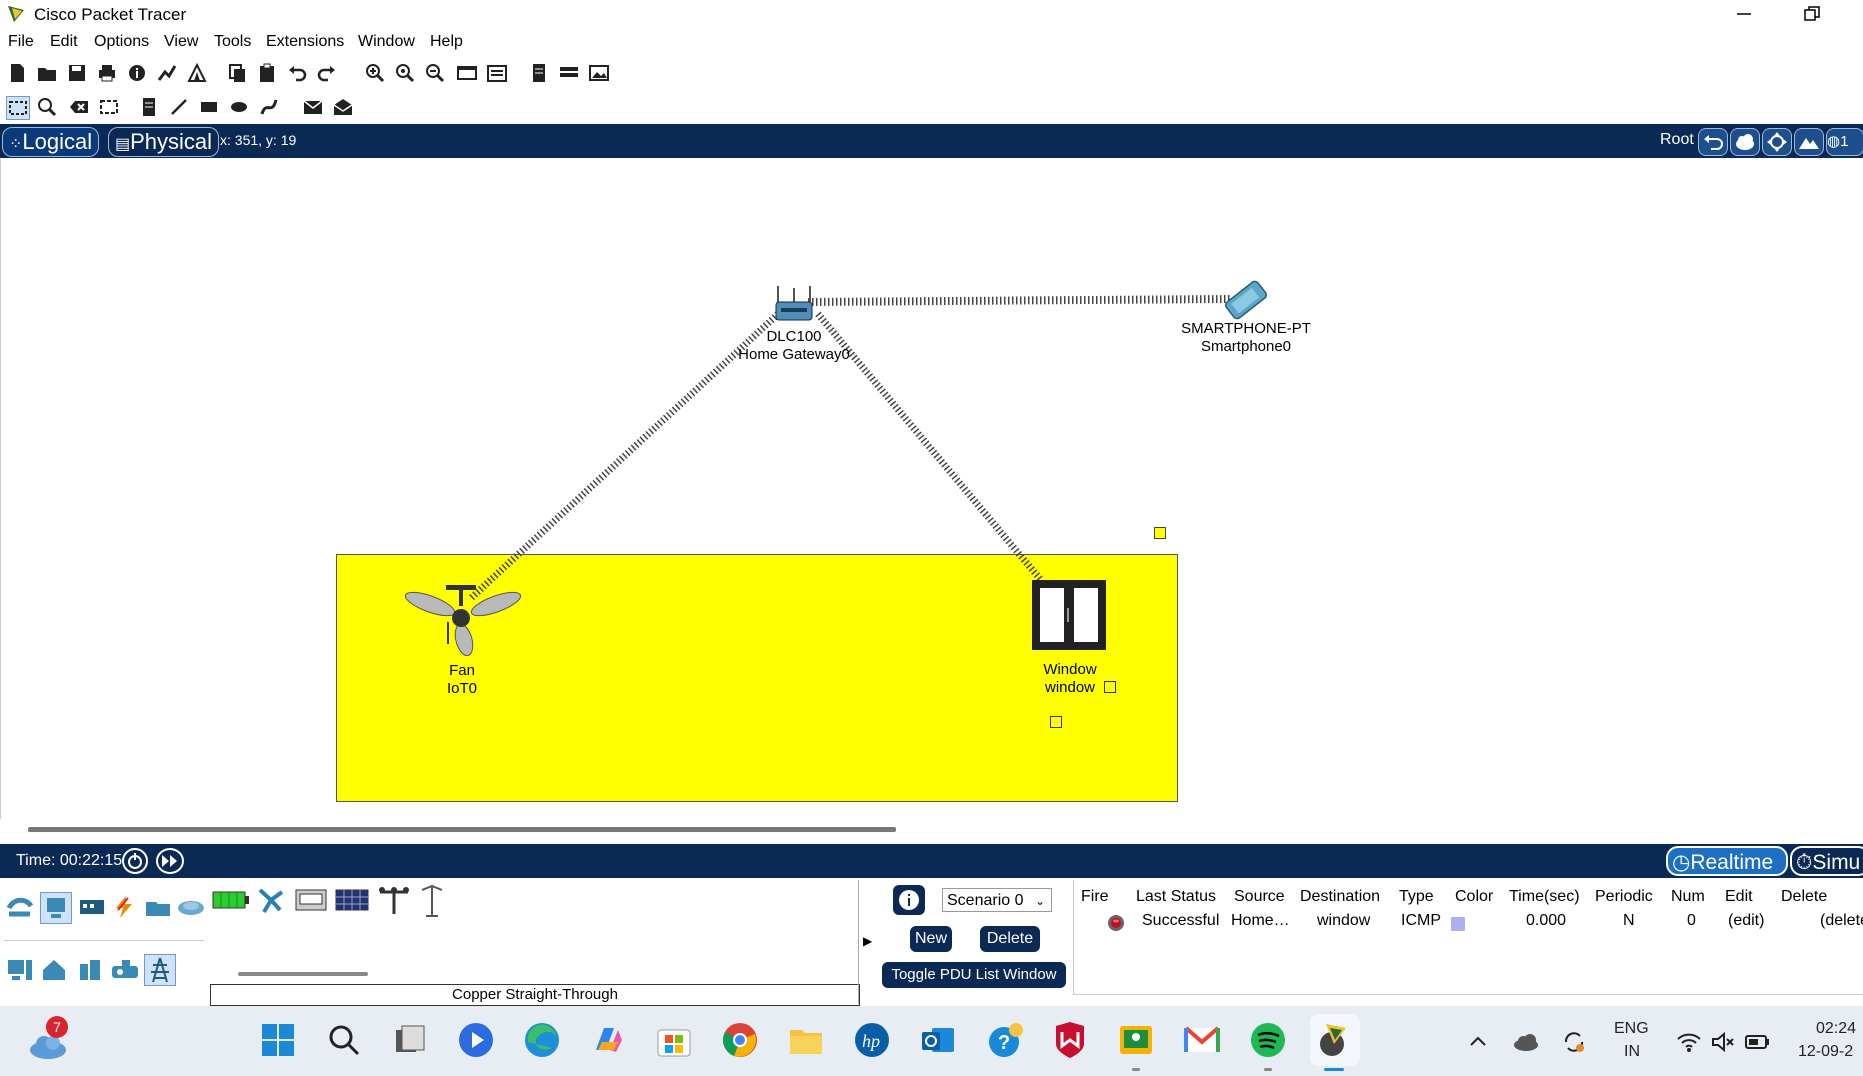  What do you see at coordinates (432, 900) in the screenshot?
I see `transformer-device-icon` at bounding box center [432, 900].